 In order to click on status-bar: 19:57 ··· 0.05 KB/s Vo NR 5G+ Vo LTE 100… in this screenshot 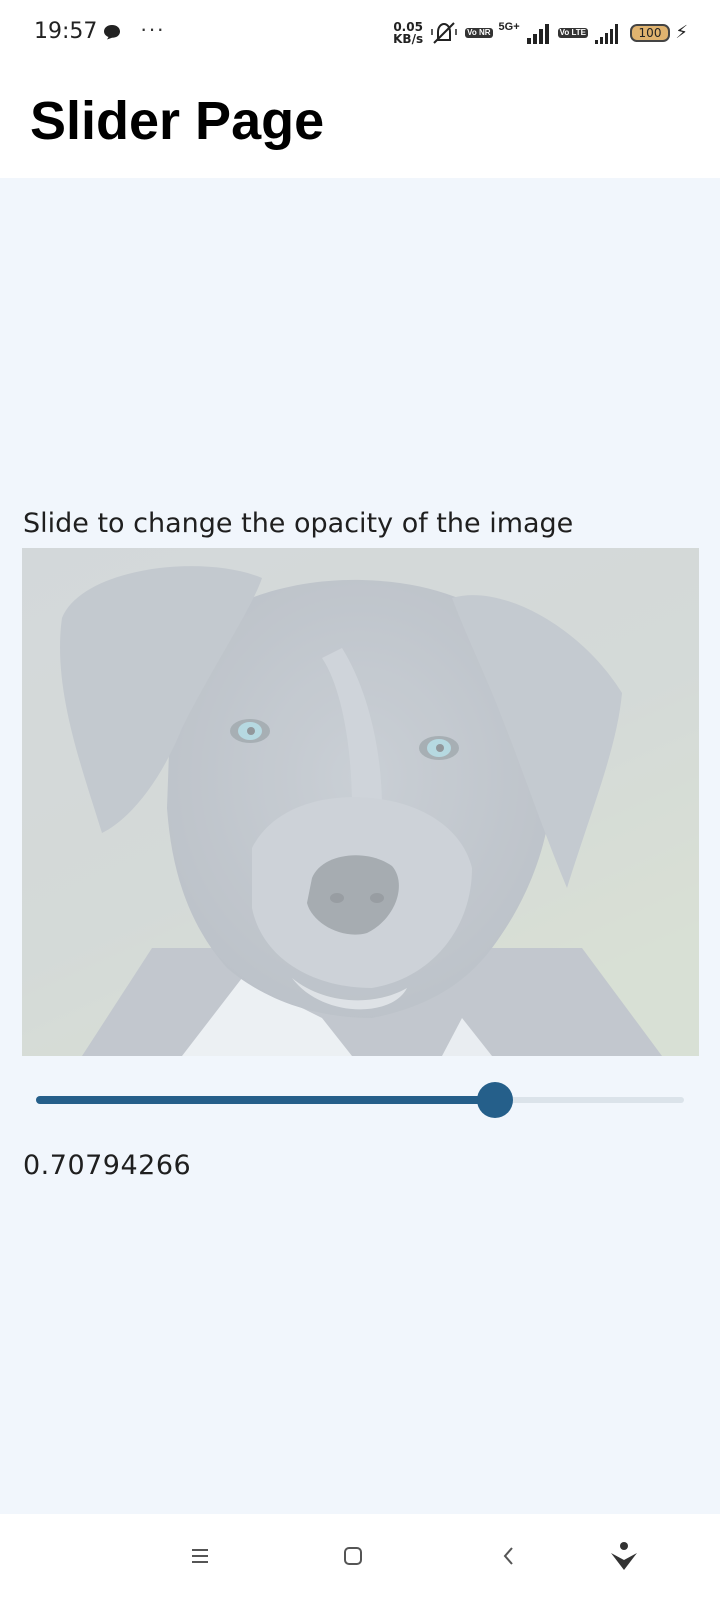, I will do `click(360, 34)`.